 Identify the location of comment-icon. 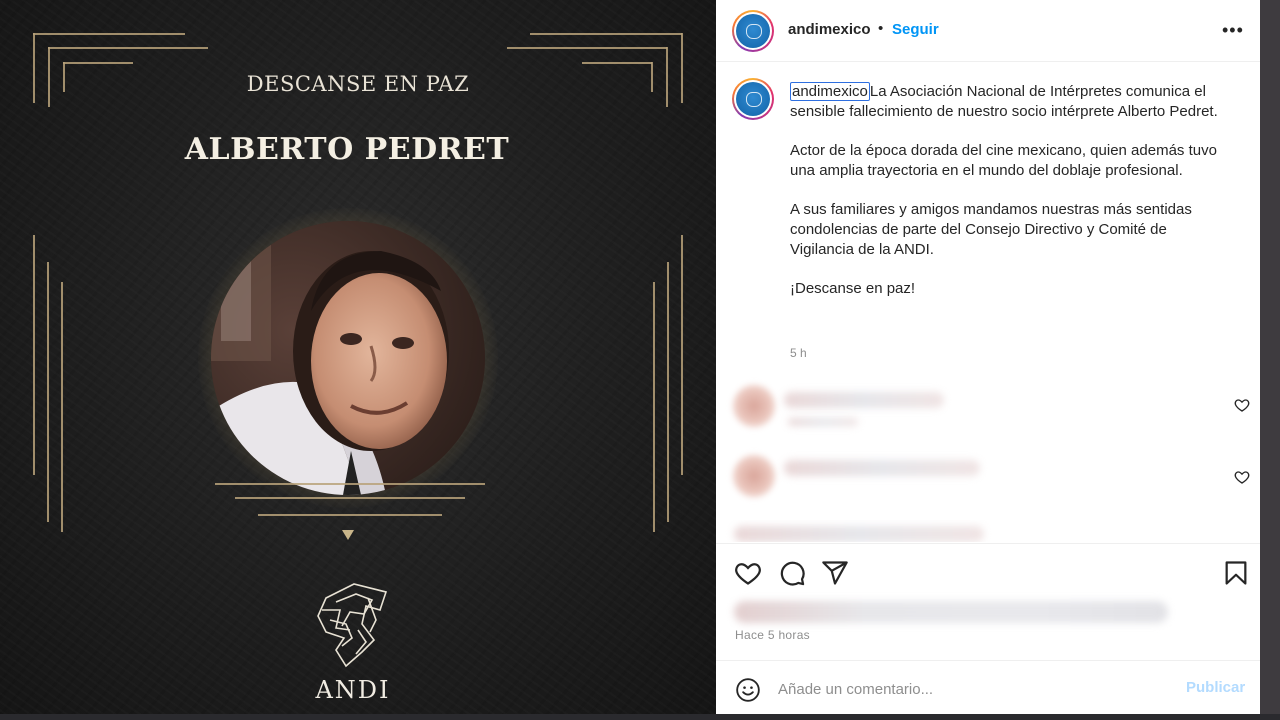
(792, 573).